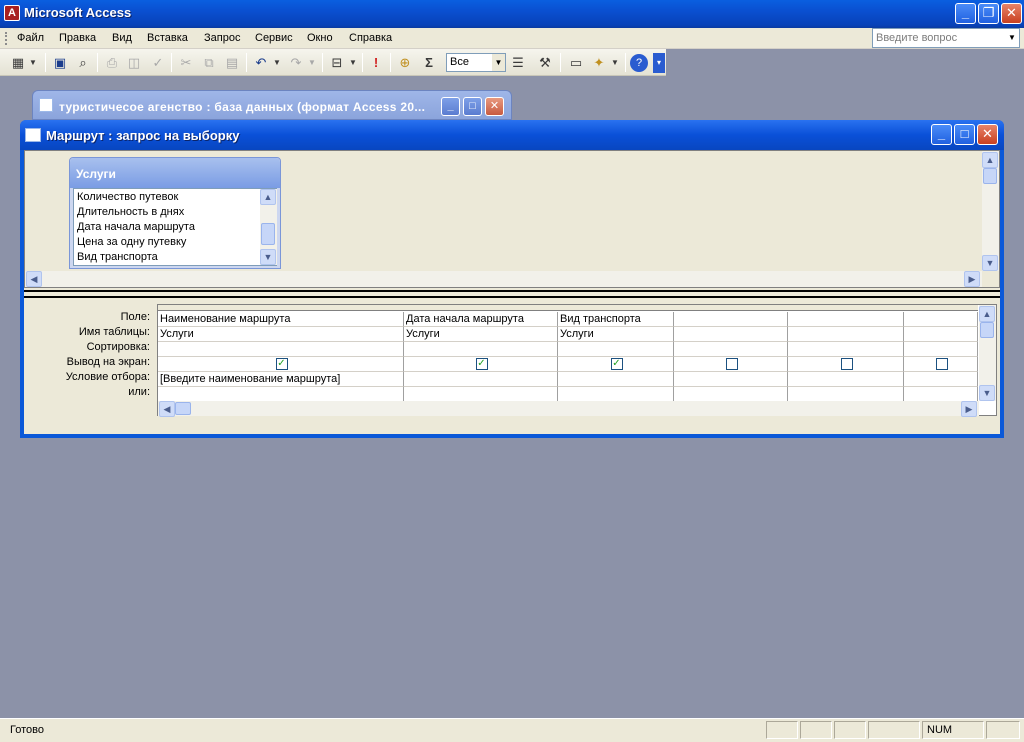 The image size is (1024, 742). I want to click on grid-cell-field: Наименование маршрута, so click(281, 319).